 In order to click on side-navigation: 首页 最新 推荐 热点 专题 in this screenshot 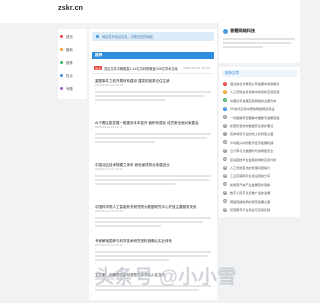, I will do `click(72, 64)`.